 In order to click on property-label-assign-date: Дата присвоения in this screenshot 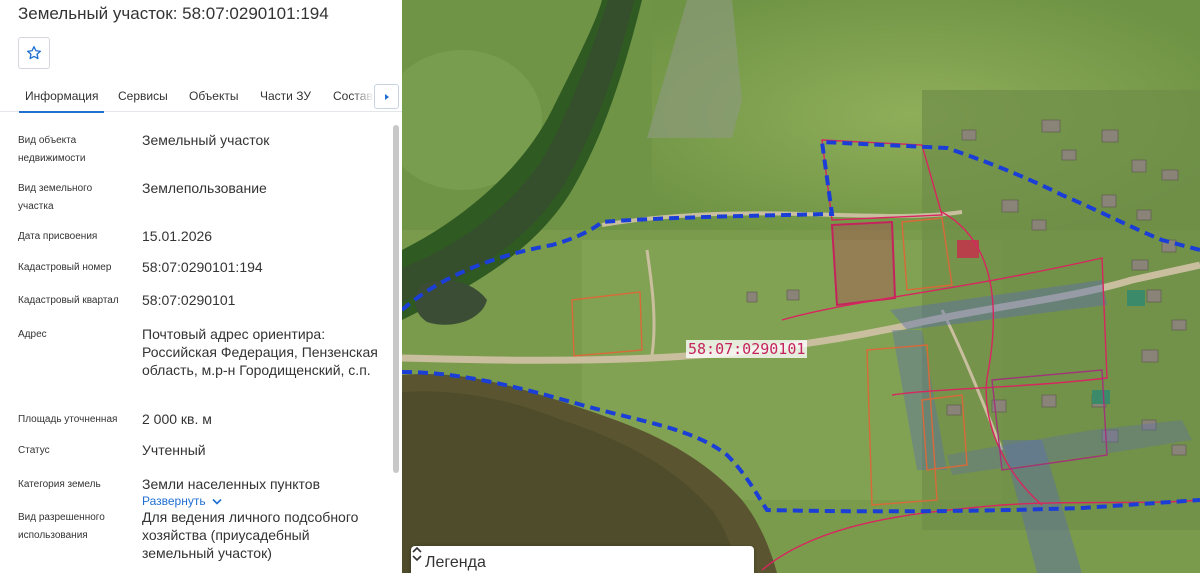, I will do `click(58, 236)`.